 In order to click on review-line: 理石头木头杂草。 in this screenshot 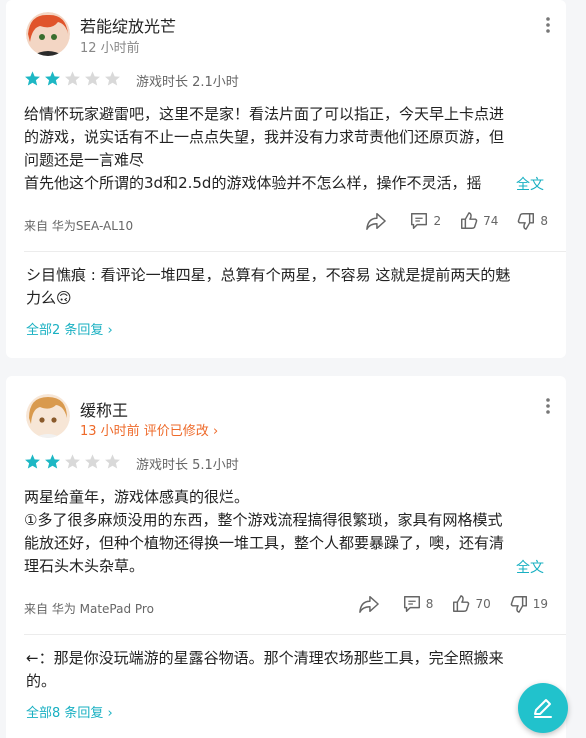, I will do `click(84, 566)`.